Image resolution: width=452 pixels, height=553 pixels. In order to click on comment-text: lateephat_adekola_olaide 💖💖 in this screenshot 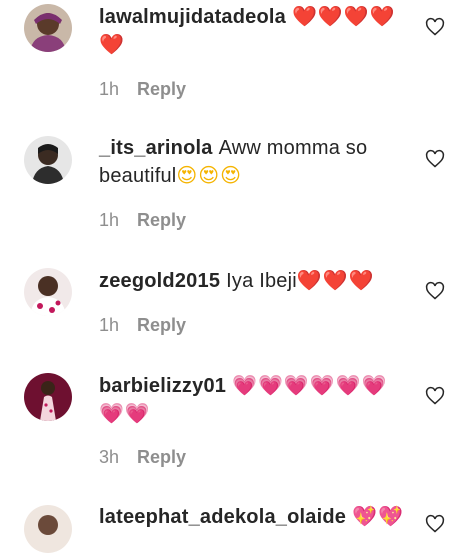, I will do `click(251, 517)`.